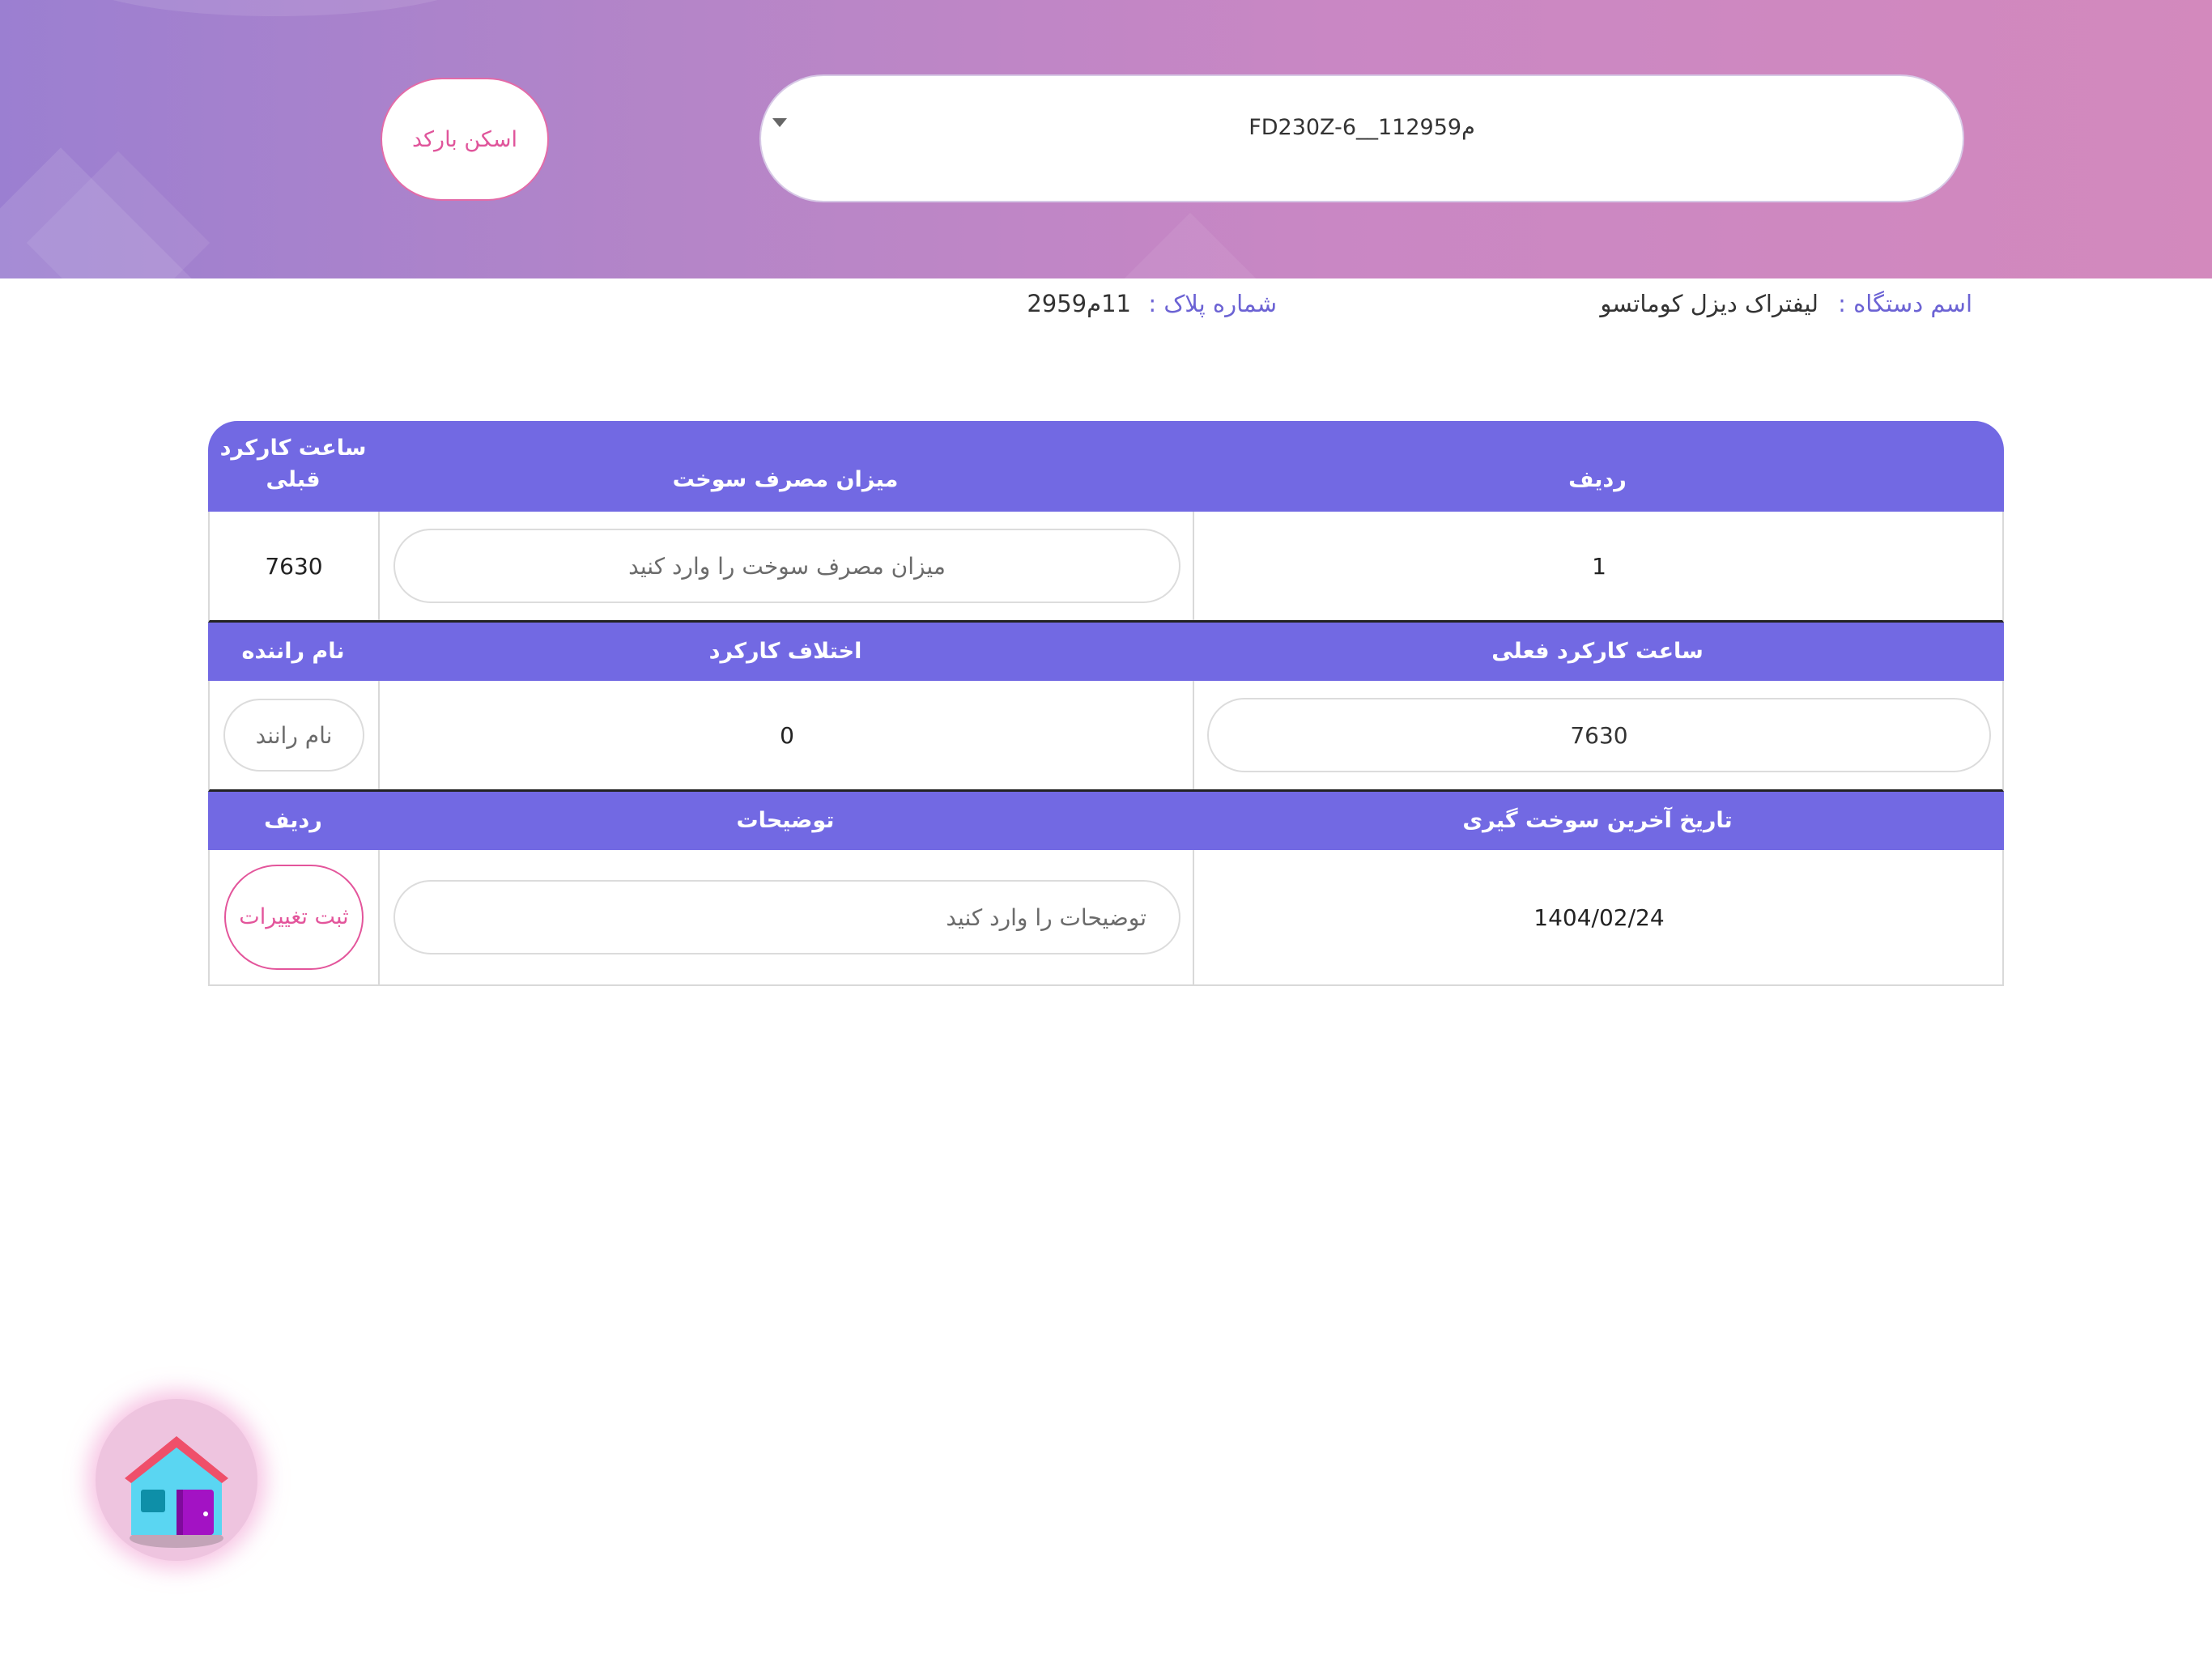  What do you see at coordinates (465, 139) in the screenshot?
I see `scan-barcode-button: اسکن بارکد` at bounding box center [465, 139].